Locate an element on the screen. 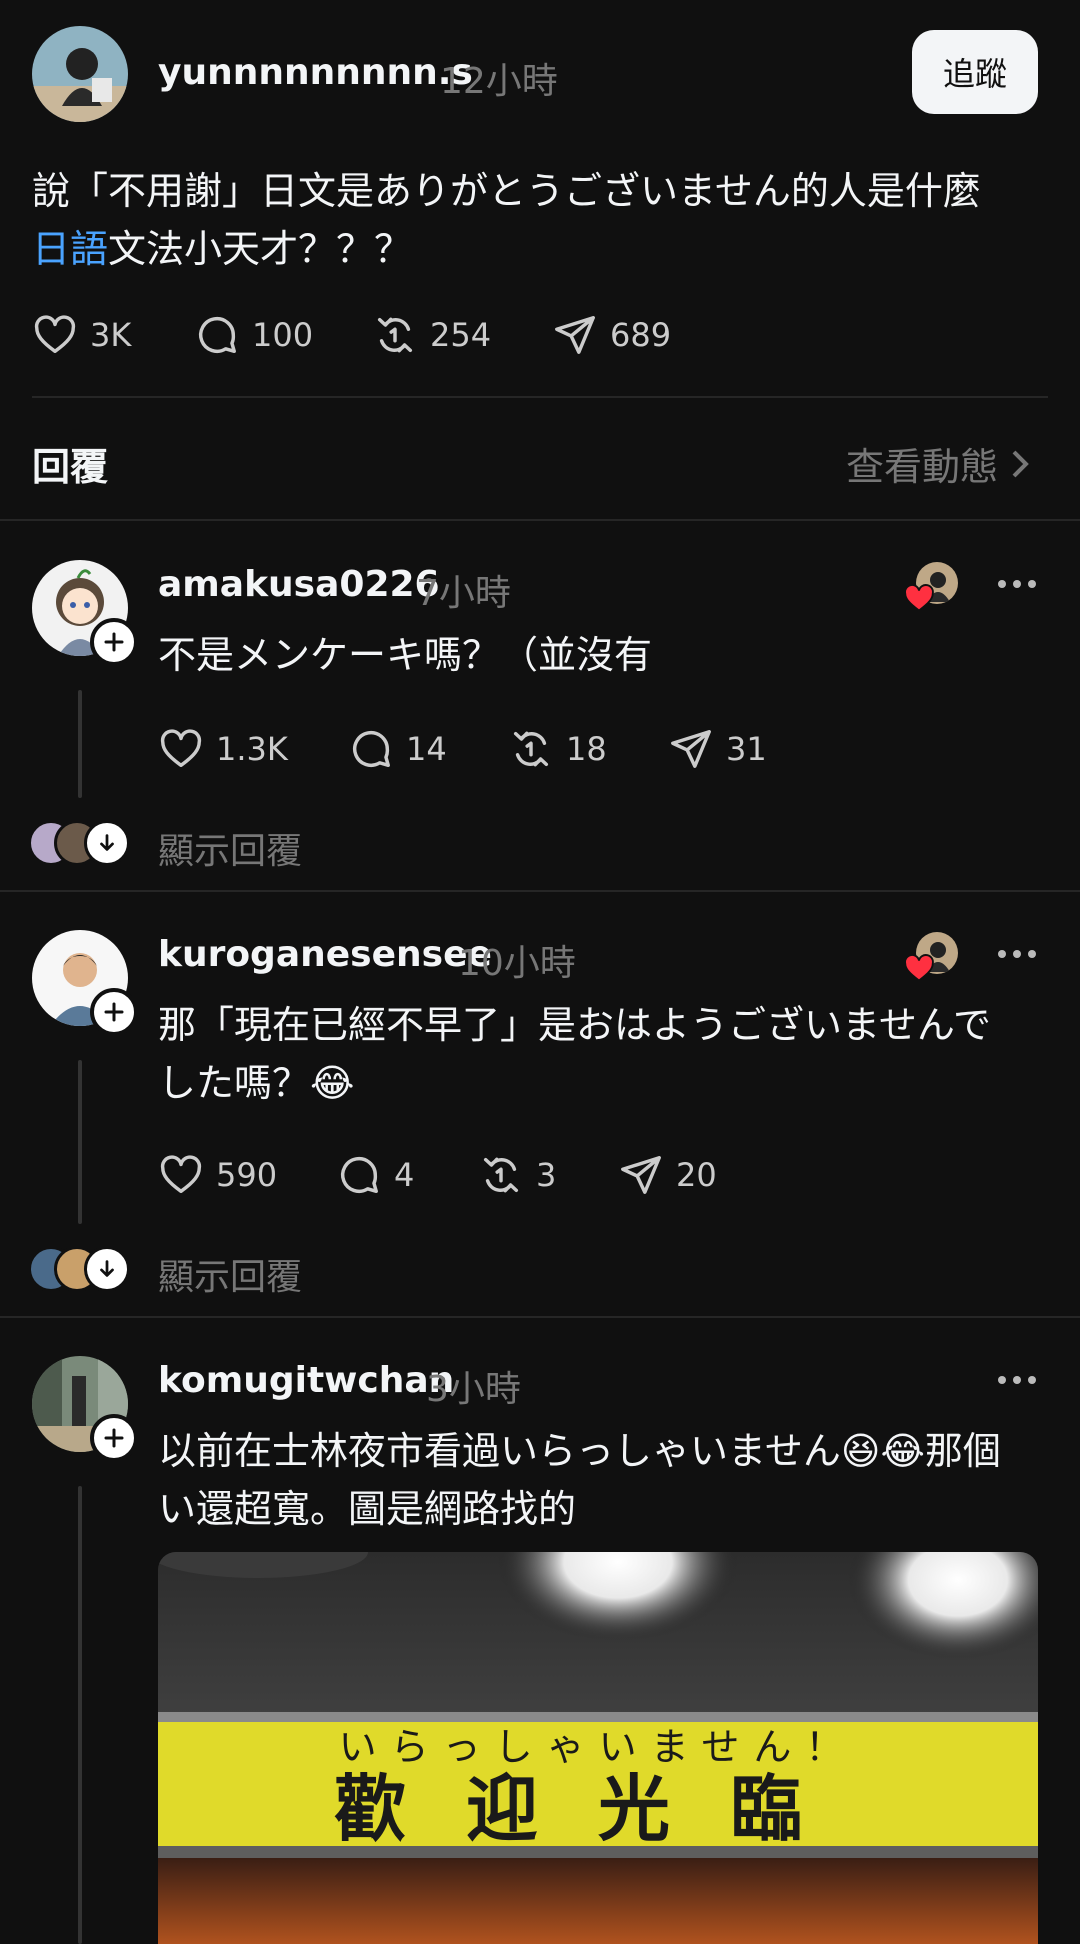  replies-header-label: 回覆 is located at coordinates (70, 467).